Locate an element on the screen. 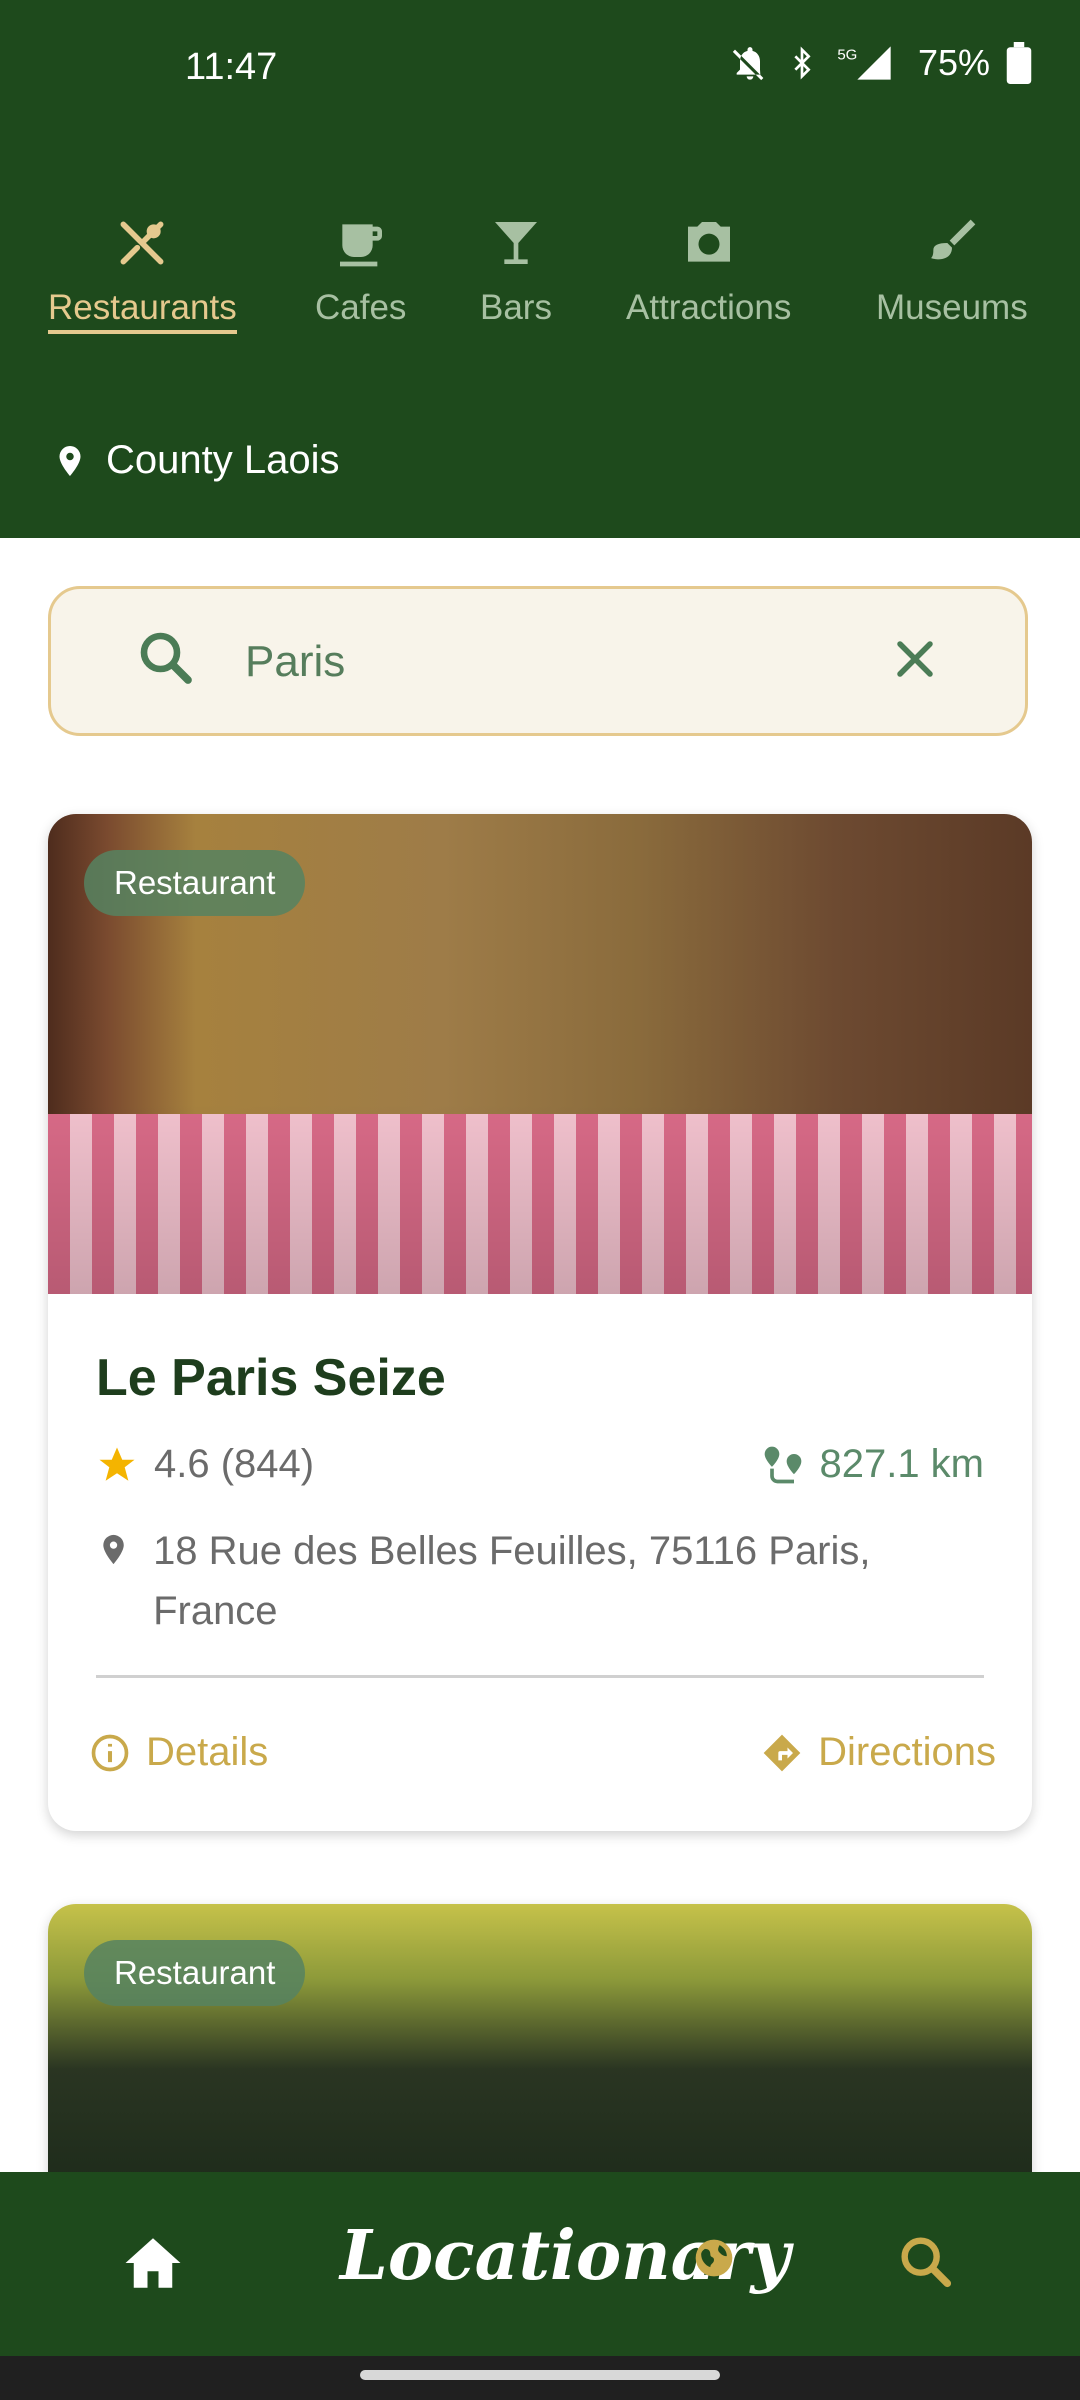  location-label: County Laois is located at coordinates (223, 460).